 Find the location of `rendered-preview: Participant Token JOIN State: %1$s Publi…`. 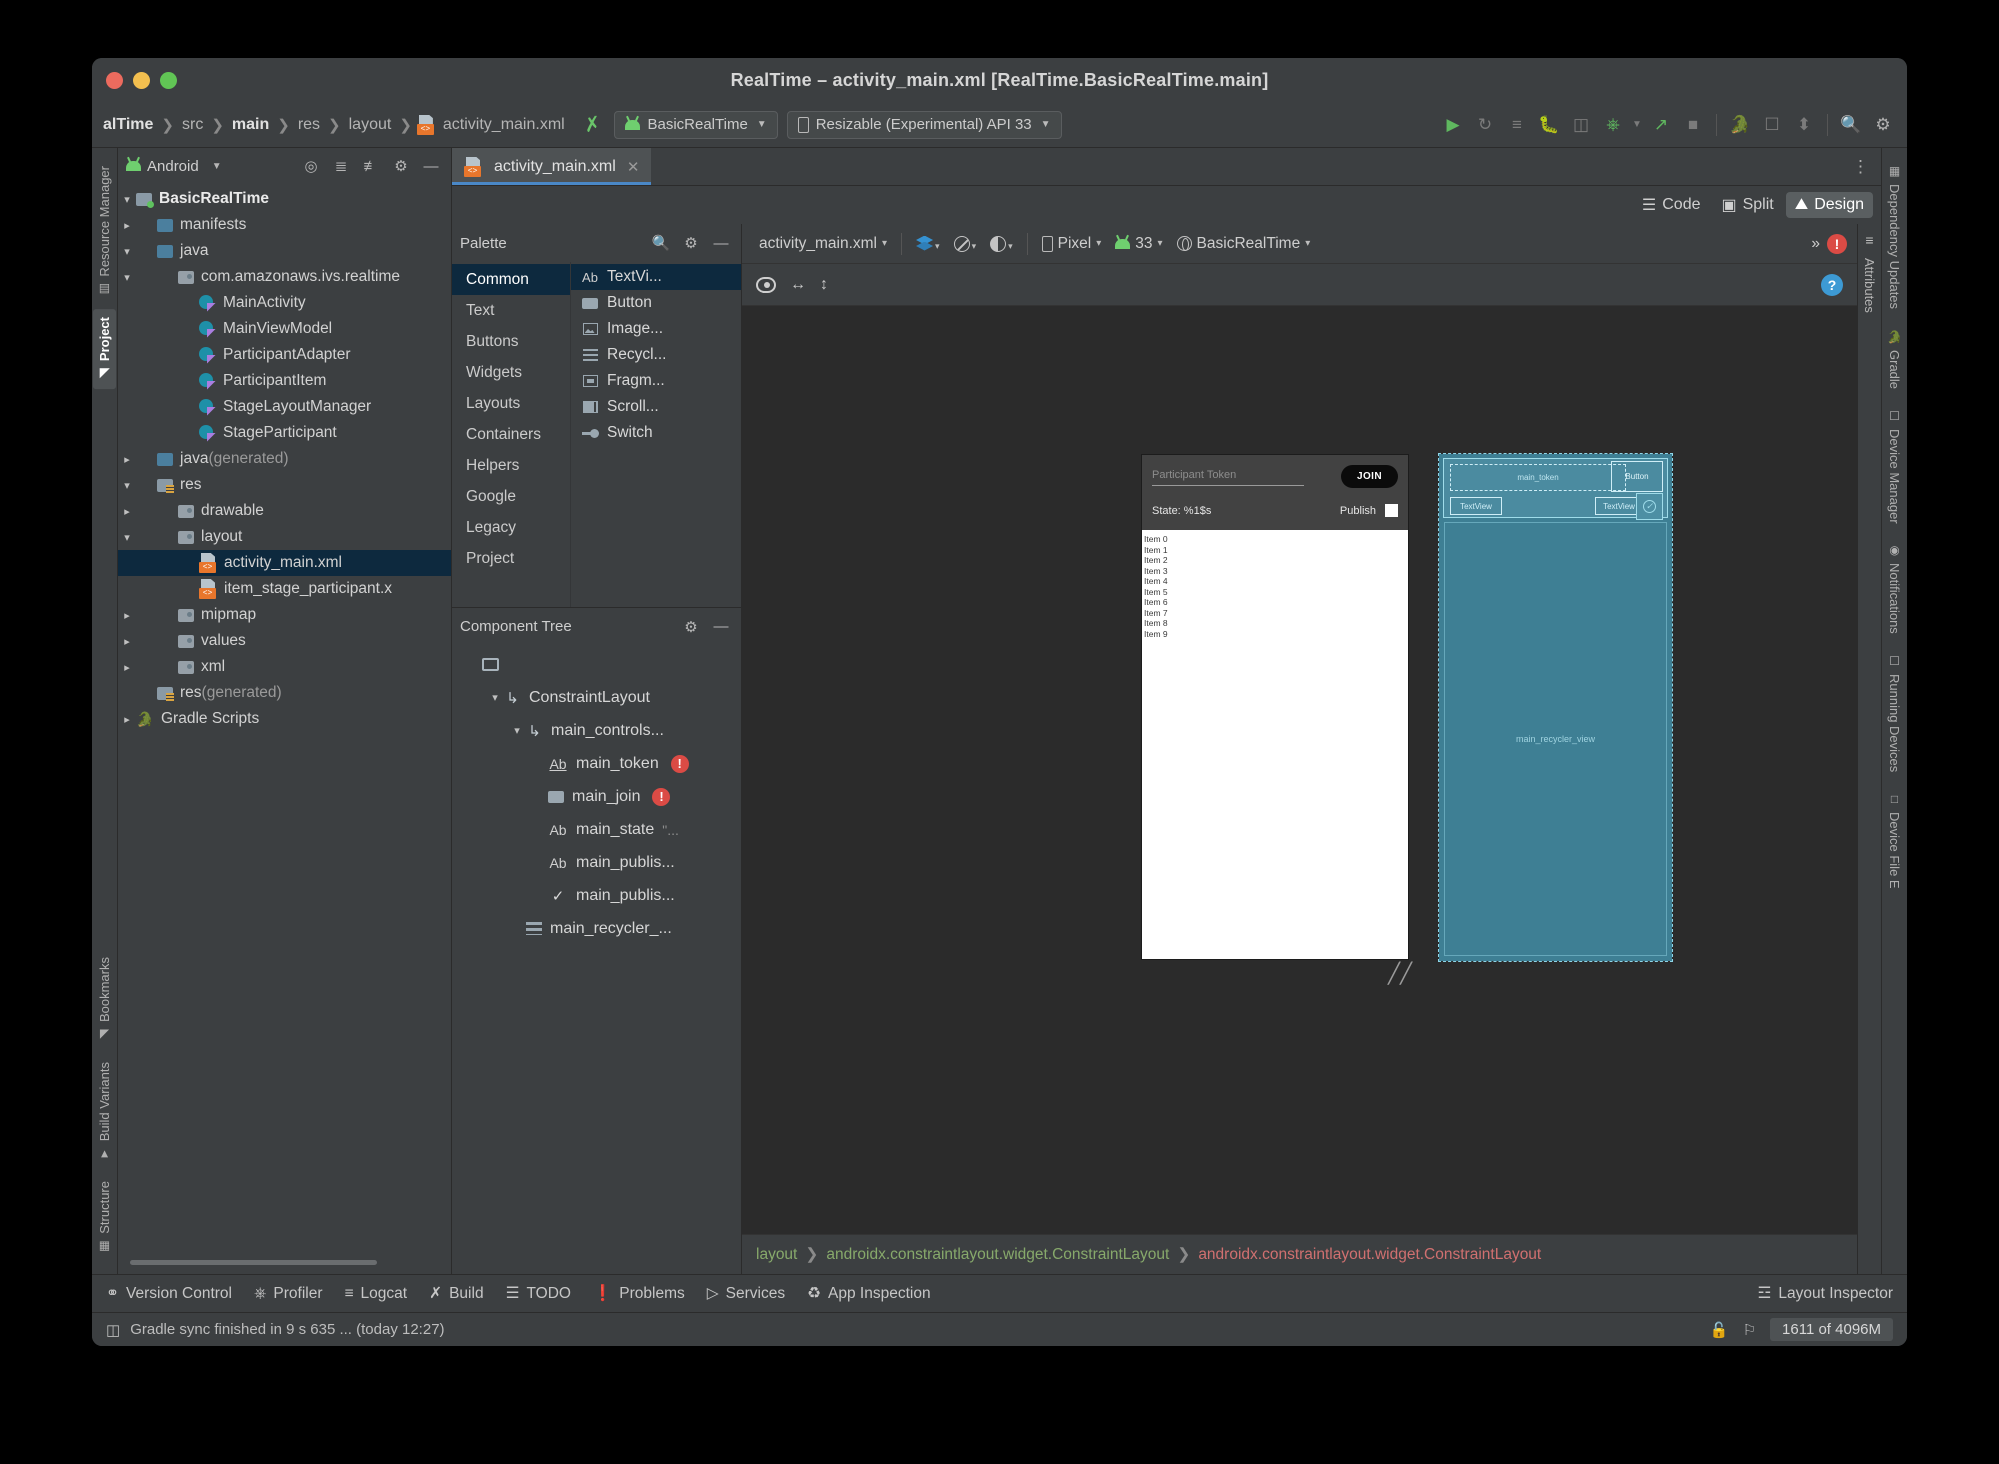

rendered-preview: Participant Token JOIN State: %1$s Publi… is located at coordinates (1275, 707).